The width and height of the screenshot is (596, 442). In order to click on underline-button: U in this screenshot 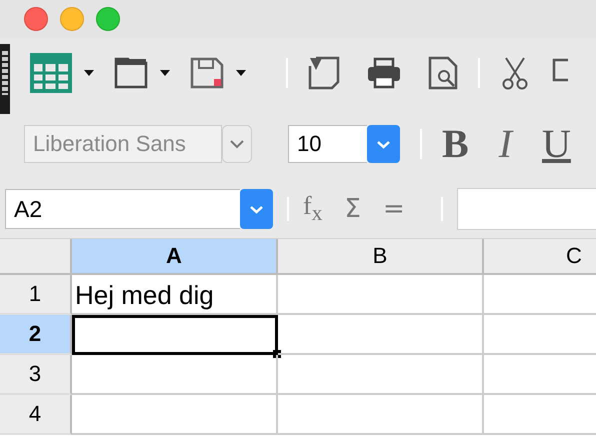, I will do `click(556, 144)`.